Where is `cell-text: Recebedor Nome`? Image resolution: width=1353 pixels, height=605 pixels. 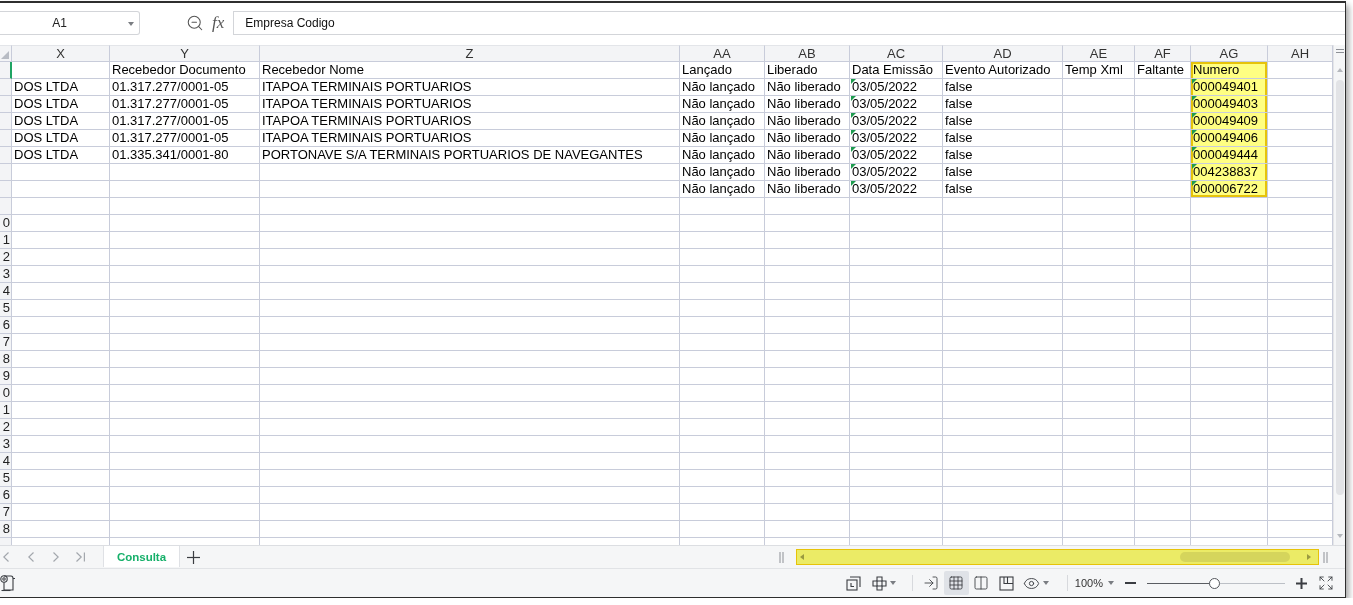
cell-text: Recebedor Nome is located at coordinates (313, 69).